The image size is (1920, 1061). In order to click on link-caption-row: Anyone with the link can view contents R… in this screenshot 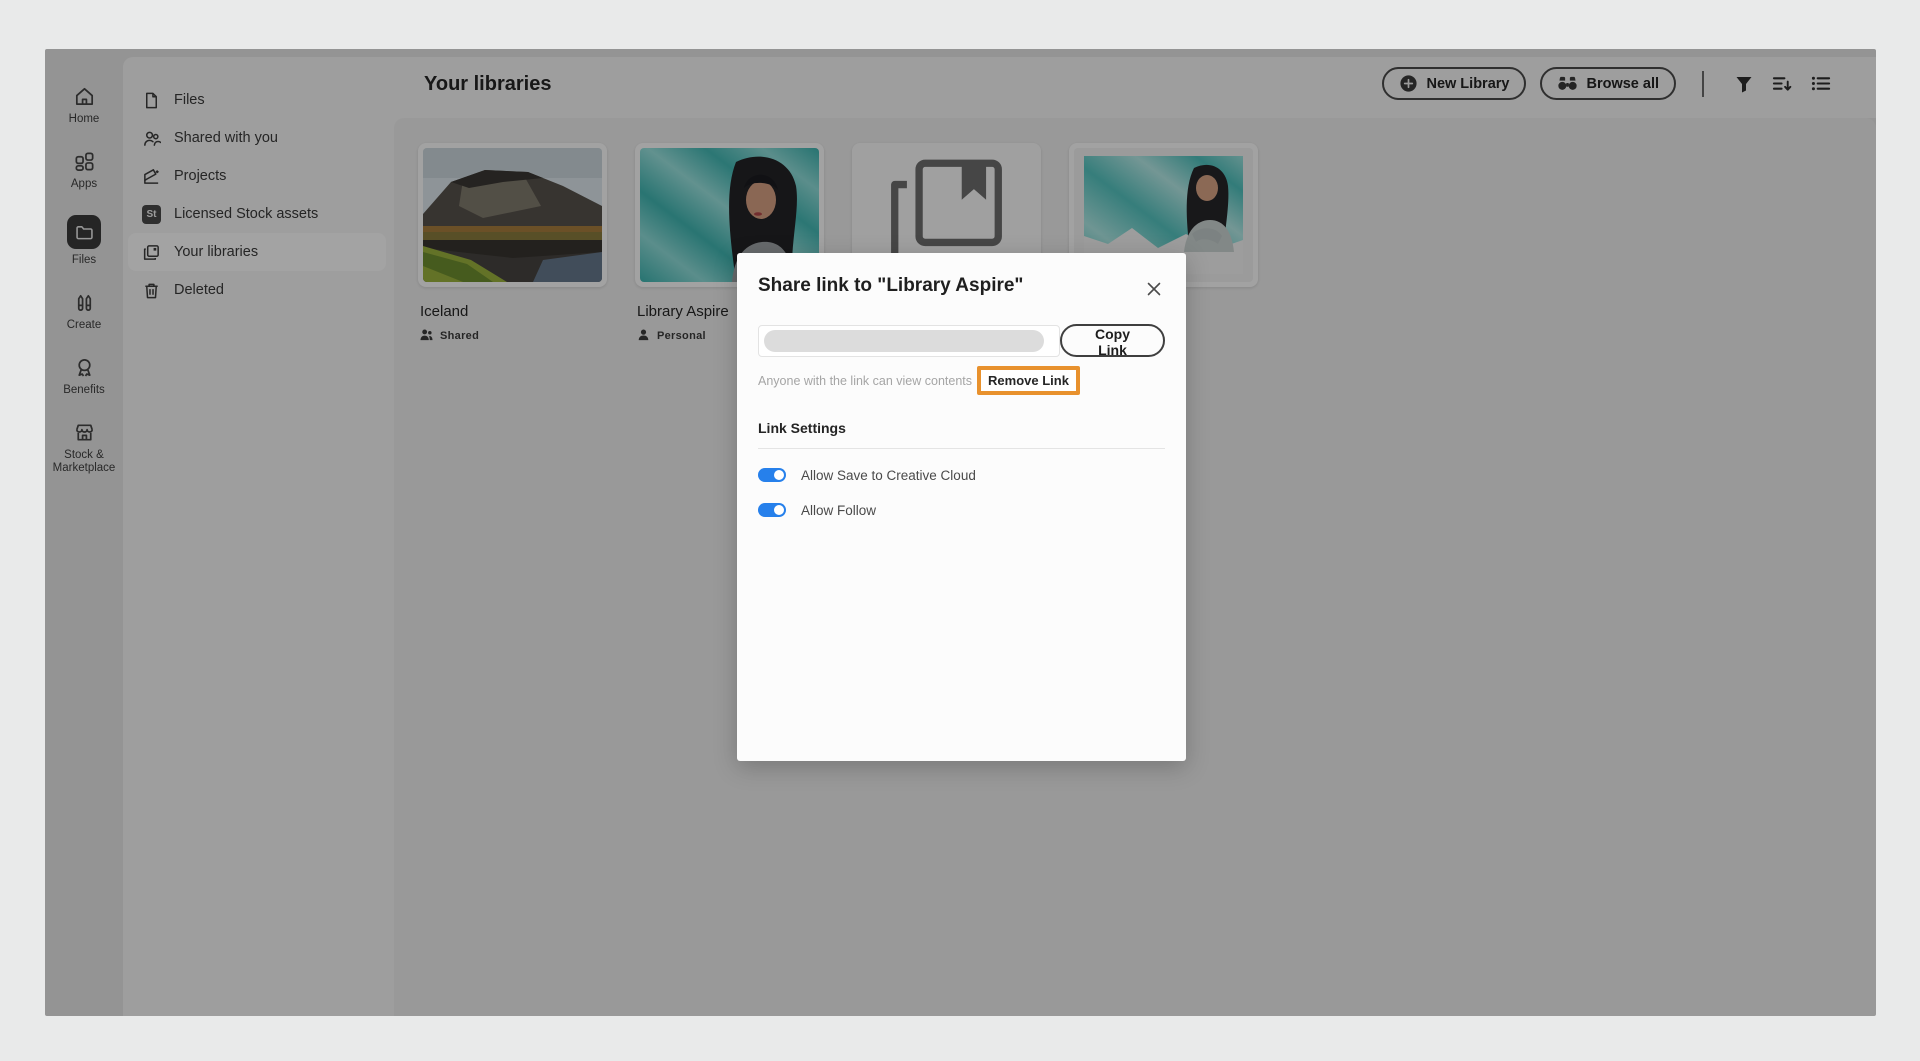, I will do `click(961, 380)`.